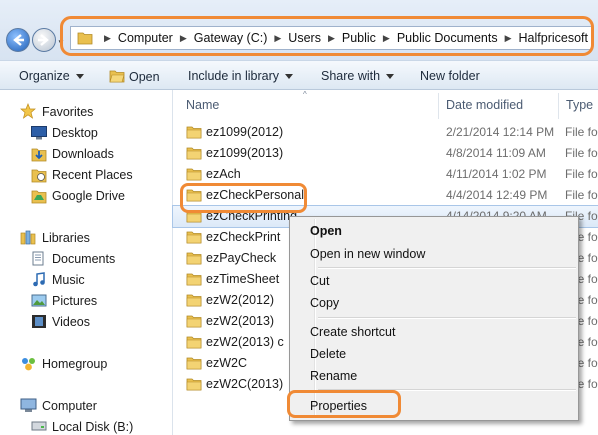  I want to click on desktop-icon, so click(39, 133).